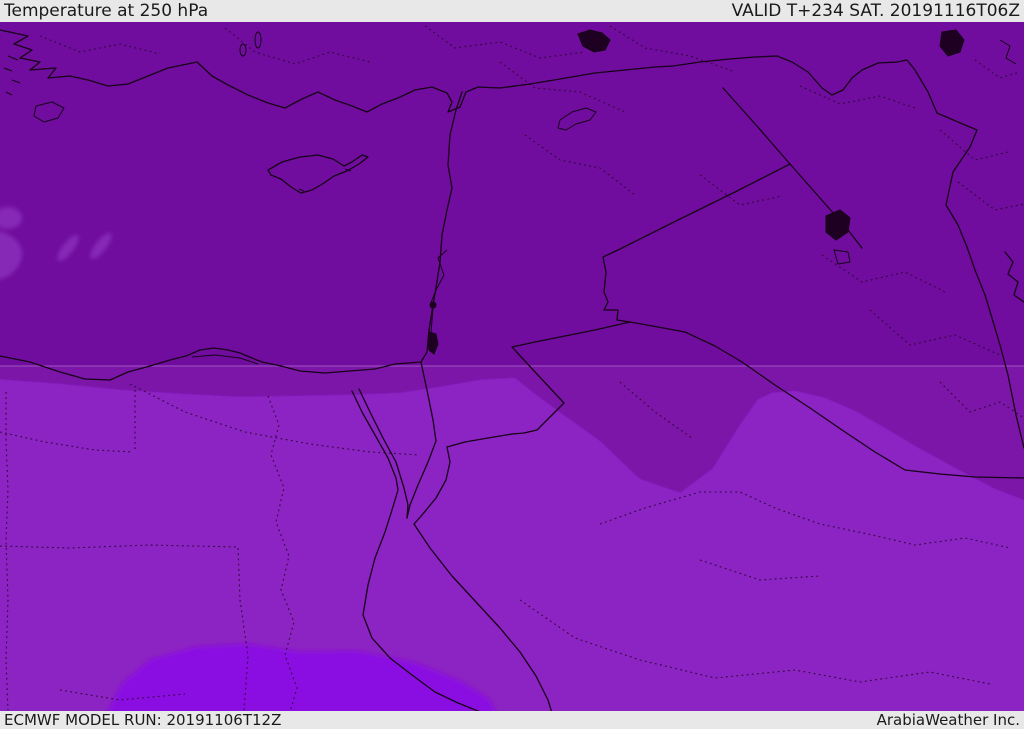  What do you see at coordinates (433, 305) in the screenshot?
I see `sea-of-galilee` at bounding box center [433, 305].